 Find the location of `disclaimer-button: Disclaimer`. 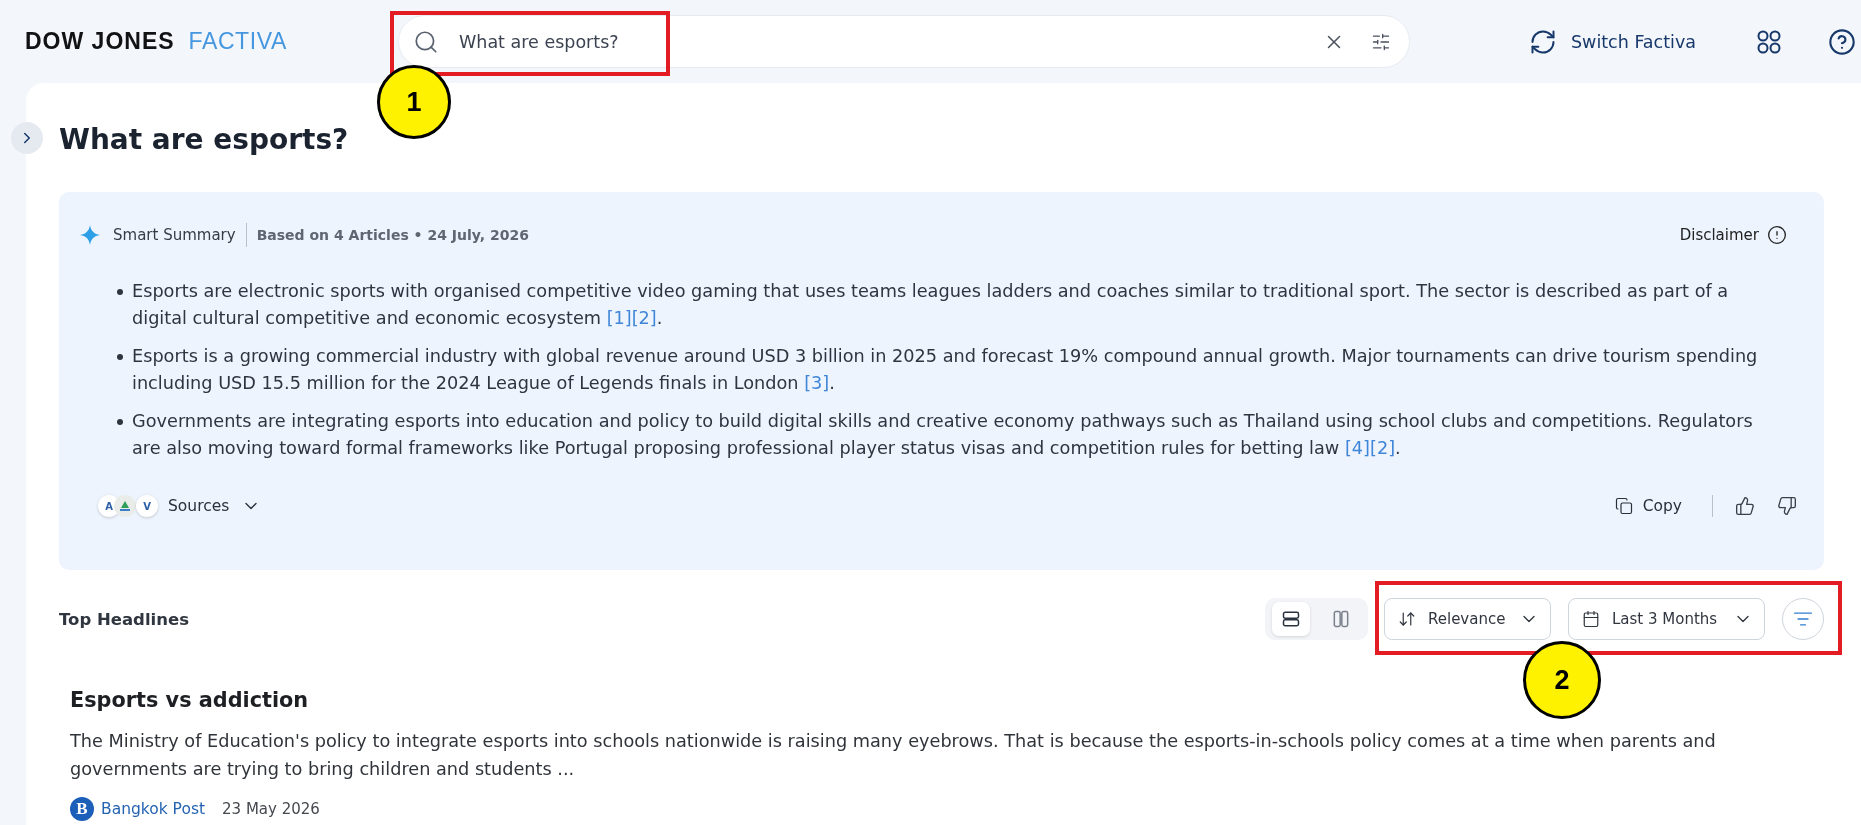

disclaimer-button: Disclaimer is located at coordinates (1733, 235).